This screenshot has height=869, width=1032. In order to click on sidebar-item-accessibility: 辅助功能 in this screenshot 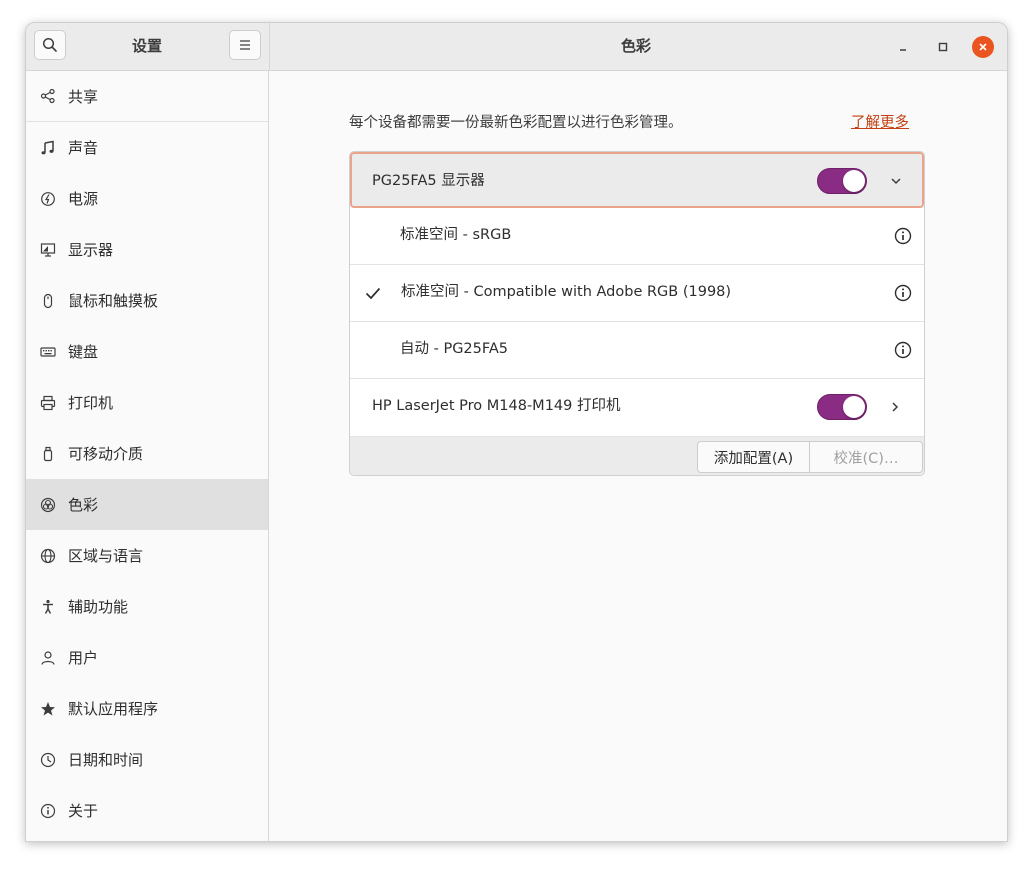, I will do `click(147, 606)`.